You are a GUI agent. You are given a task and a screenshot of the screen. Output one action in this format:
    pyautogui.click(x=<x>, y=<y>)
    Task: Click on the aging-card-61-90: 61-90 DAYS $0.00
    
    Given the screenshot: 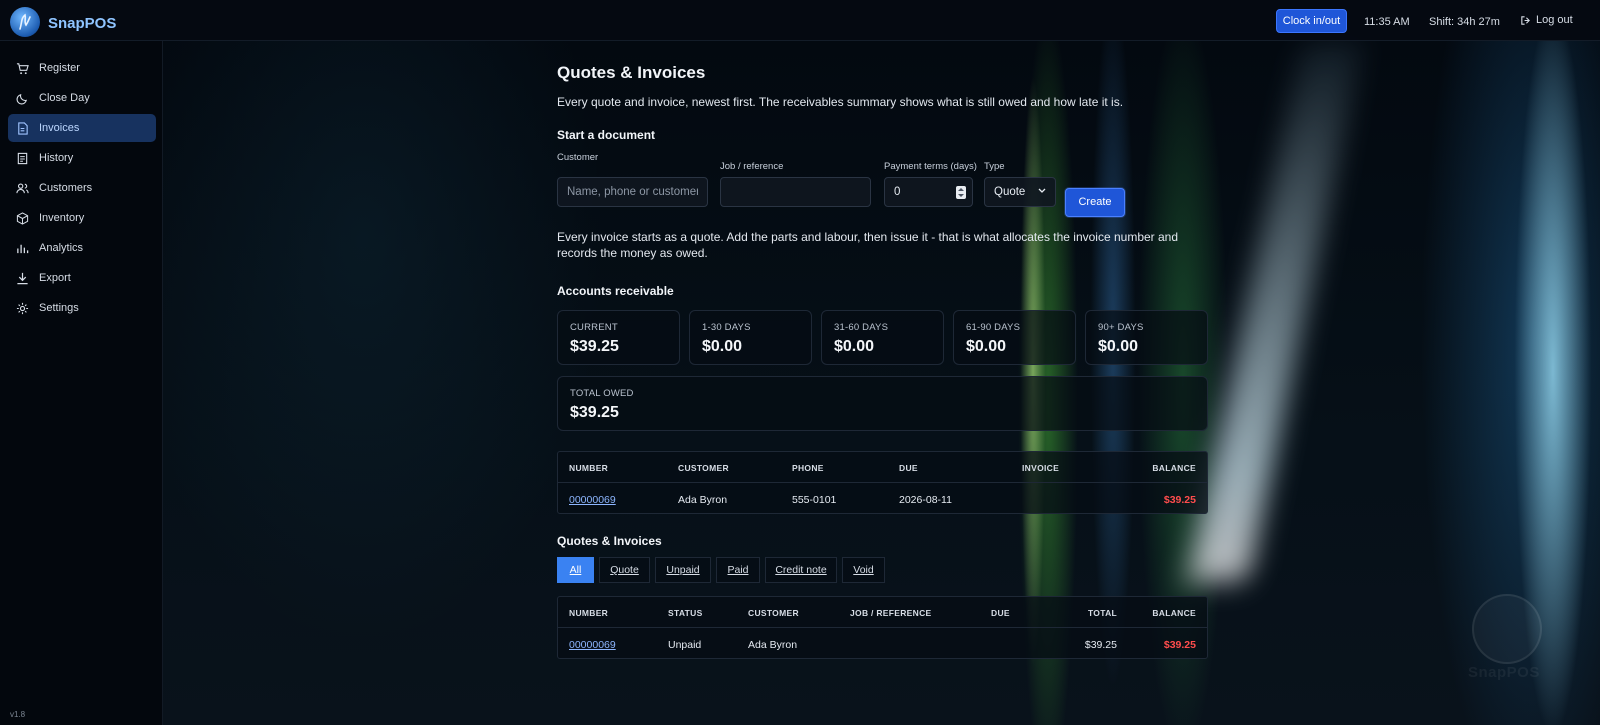 What is the action you would take?
    pyautogui.click(x=1014, y=337)
    